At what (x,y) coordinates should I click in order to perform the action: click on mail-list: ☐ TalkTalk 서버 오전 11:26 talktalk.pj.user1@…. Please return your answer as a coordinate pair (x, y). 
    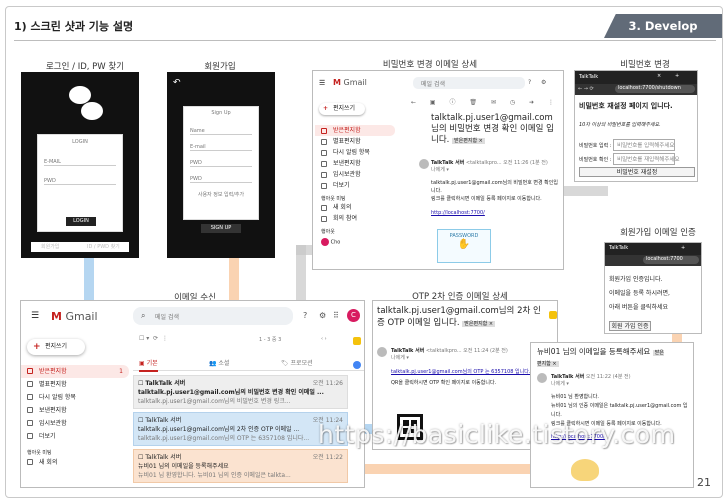
    Looking at the image, I should click on (240, 429).